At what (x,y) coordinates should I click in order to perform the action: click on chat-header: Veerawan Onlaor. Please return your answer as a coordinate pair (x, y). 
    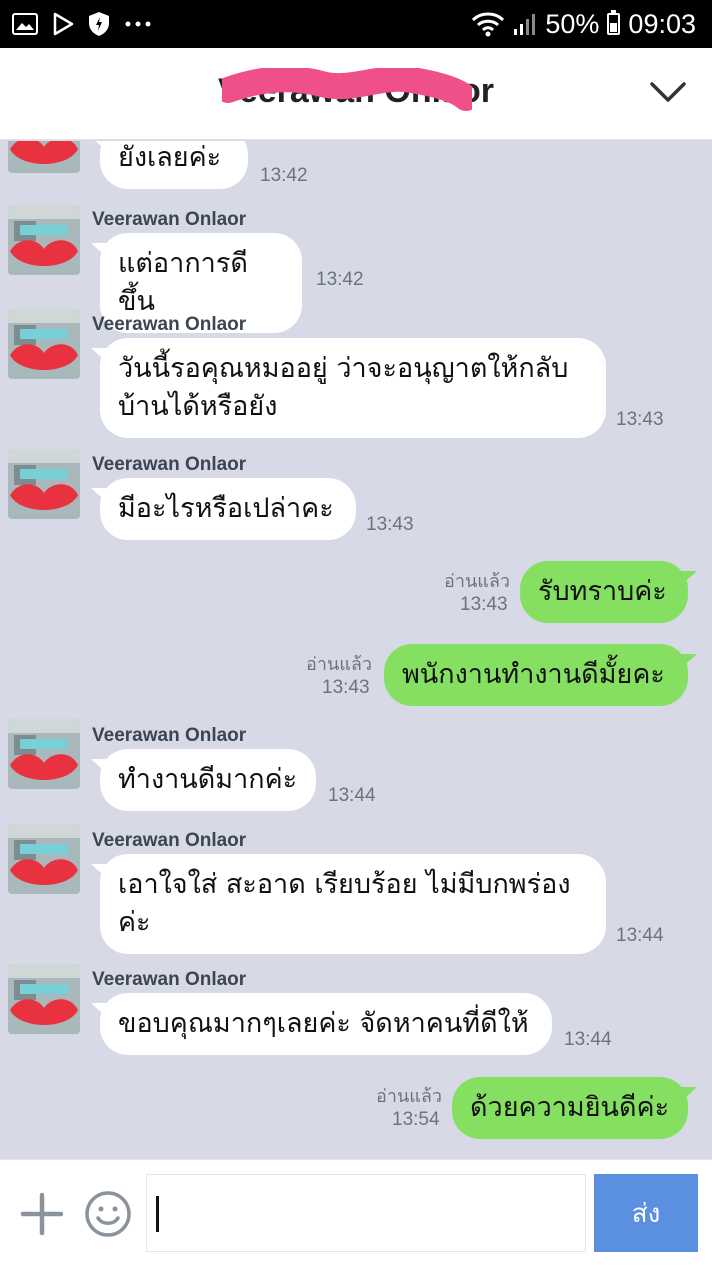
    Looking at the image, I should click on (356, 94).